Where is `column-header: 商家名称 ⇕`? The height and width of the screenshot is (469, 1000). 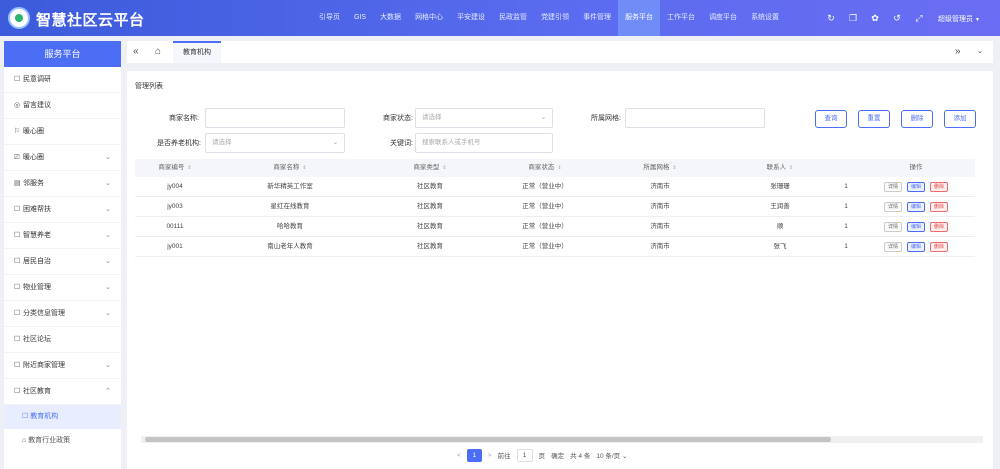 column-header: 商家名称 ⇕ is located at coordinates (290, 168).